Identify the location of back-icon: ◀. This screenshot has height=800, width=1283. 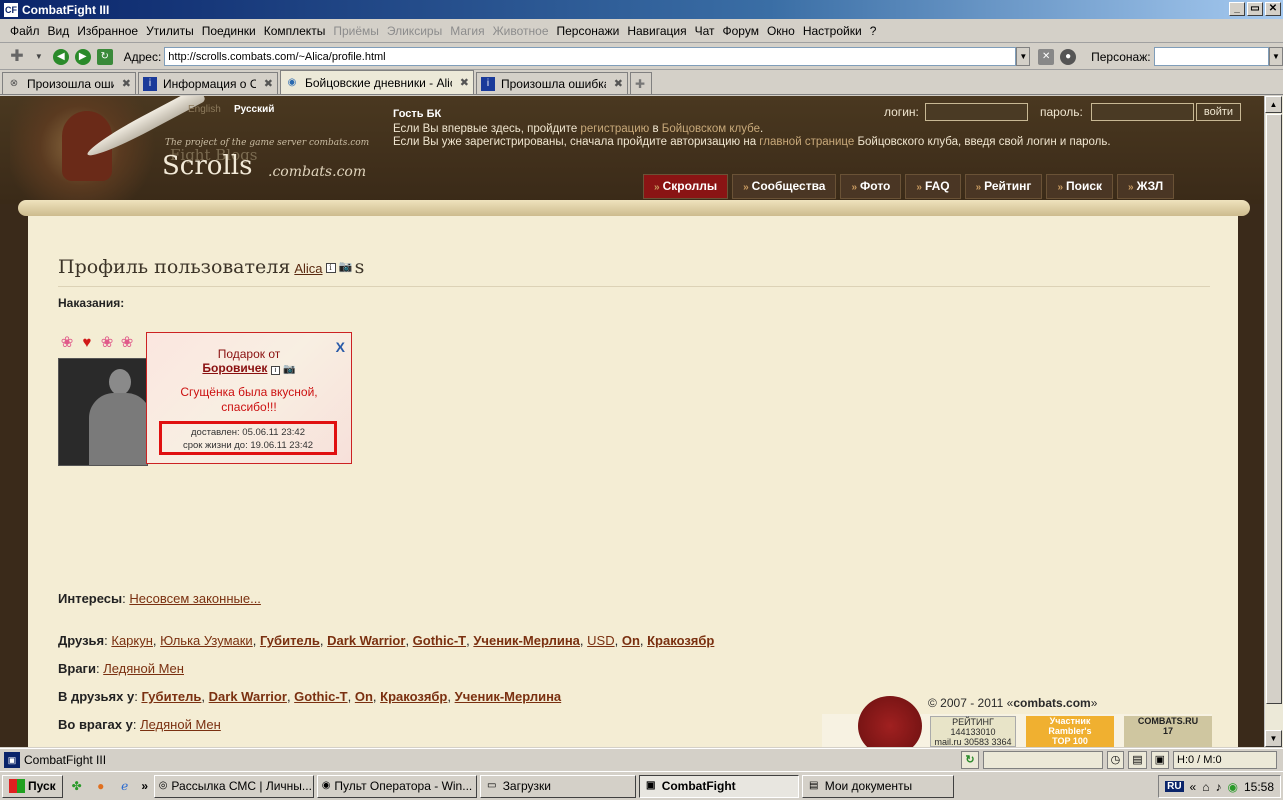
(60, 56).